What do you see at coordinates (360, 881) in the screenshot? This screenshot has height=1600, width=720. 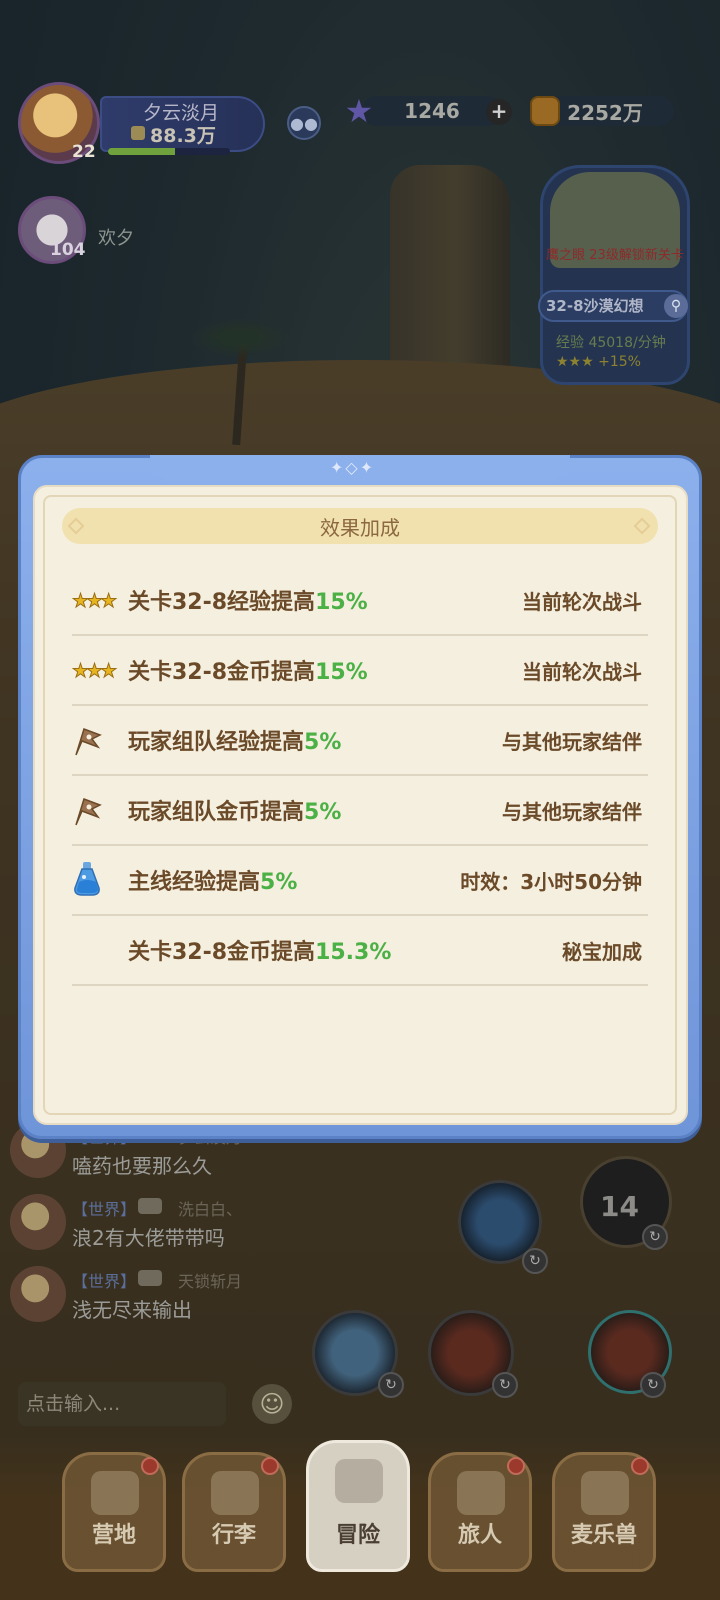 I see `bonus-row: 主线经验提高5% 时效：3小时50分钟` at bounding box center [360, 881].